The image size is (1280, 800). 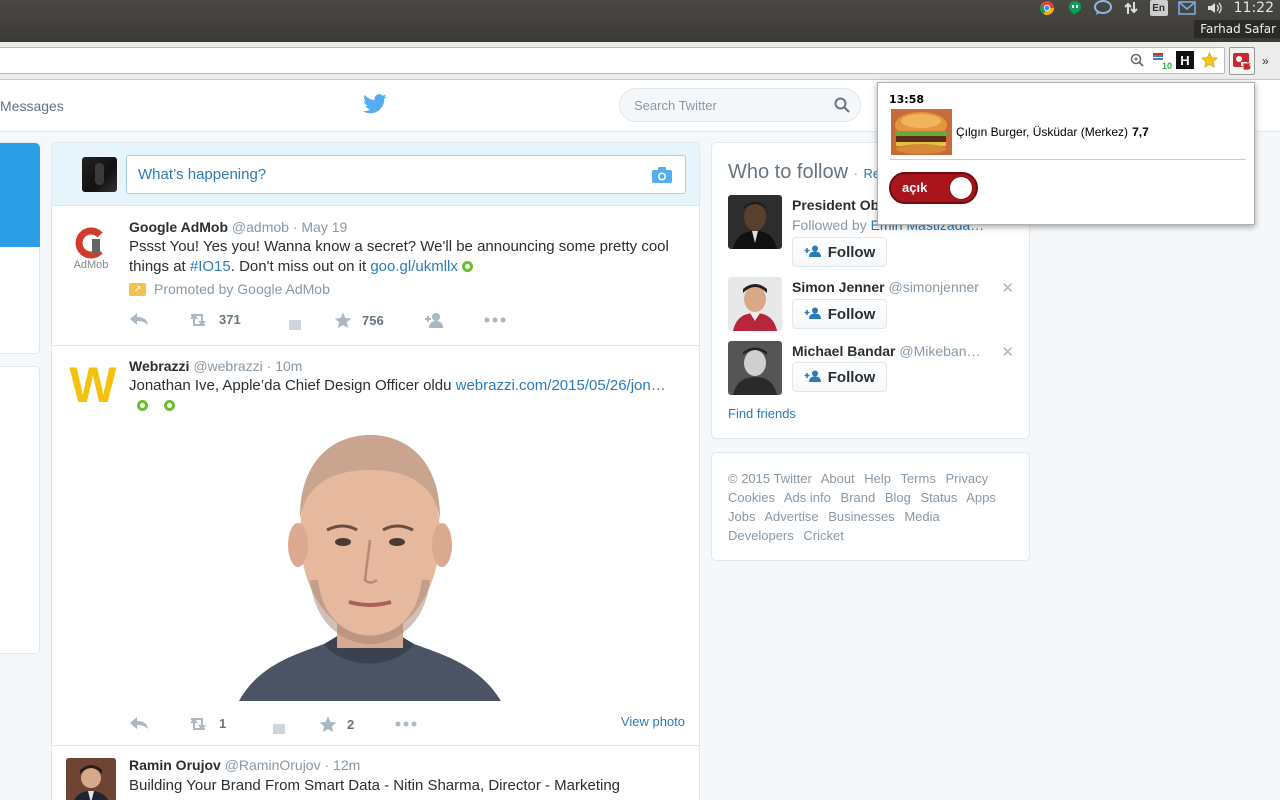 What do you see at coordinates (206, 723) in the screenshot?
I see `retweet-button: 1` at bounding box center [206, 723].